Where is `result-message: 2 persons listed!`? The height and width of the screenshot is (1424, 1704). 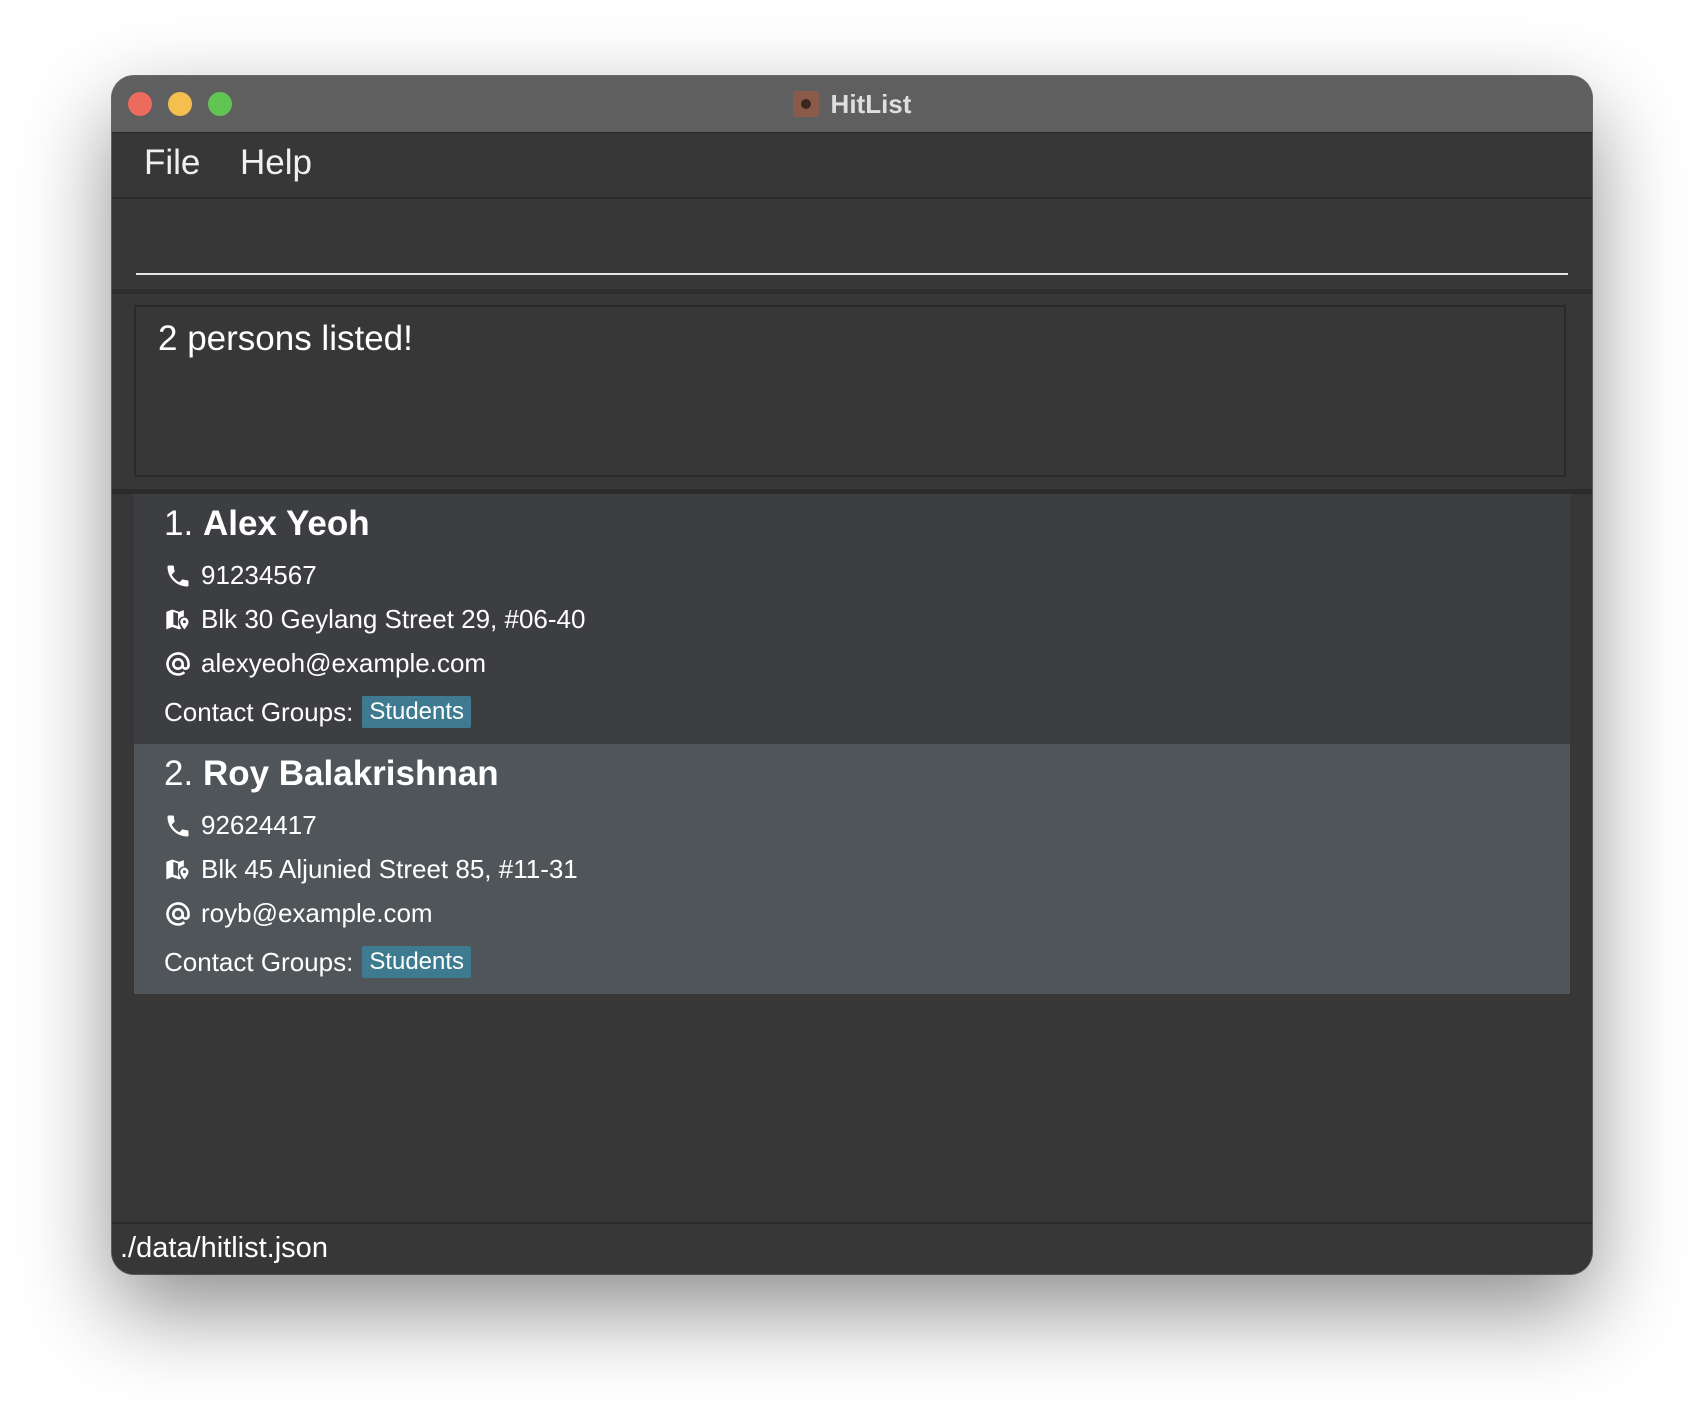 result-message: 2 persons listed! is located at coordinates (285, 338).